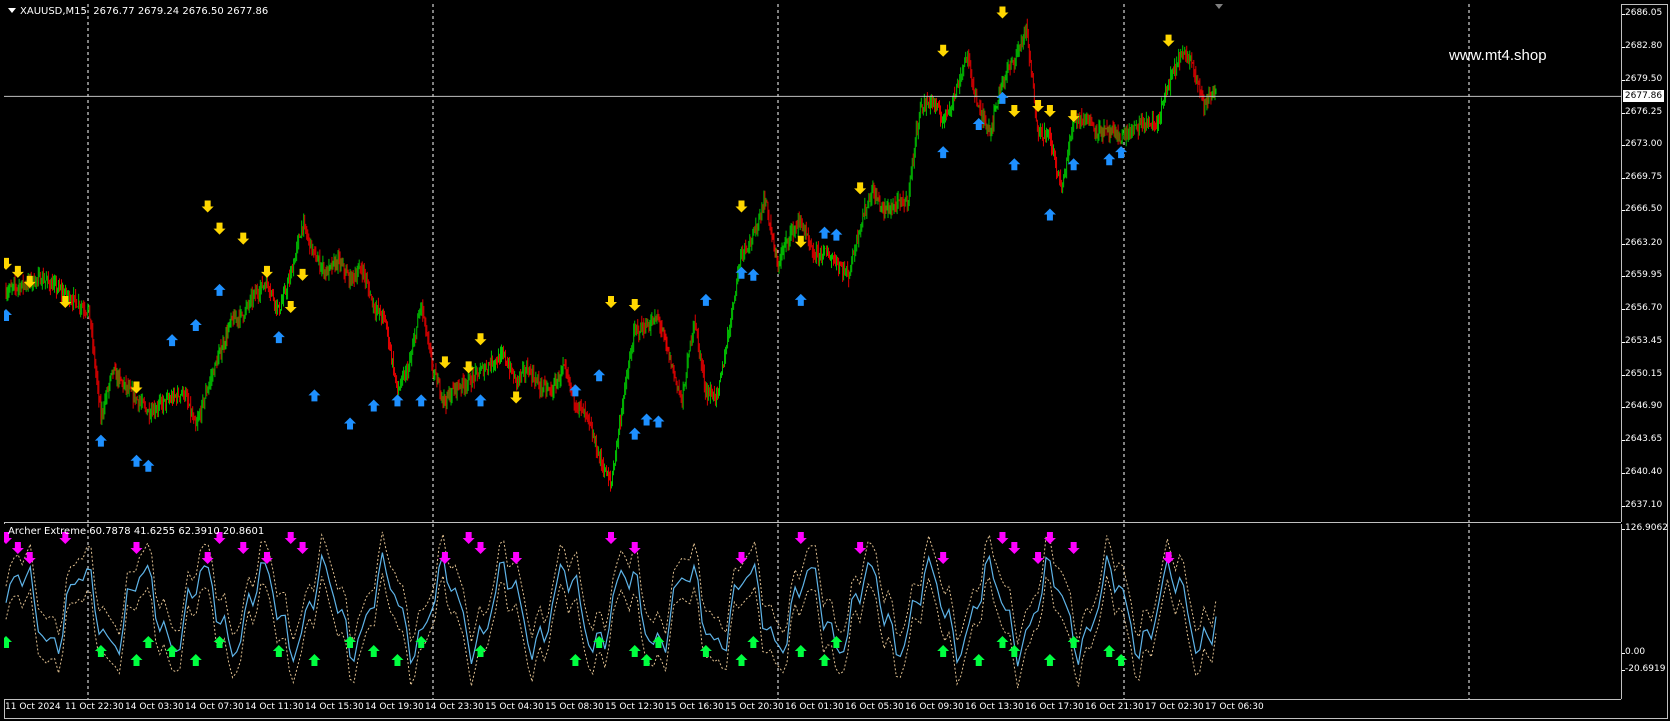  I want to click on price-tick: 2653.45, so click(1642, 340).